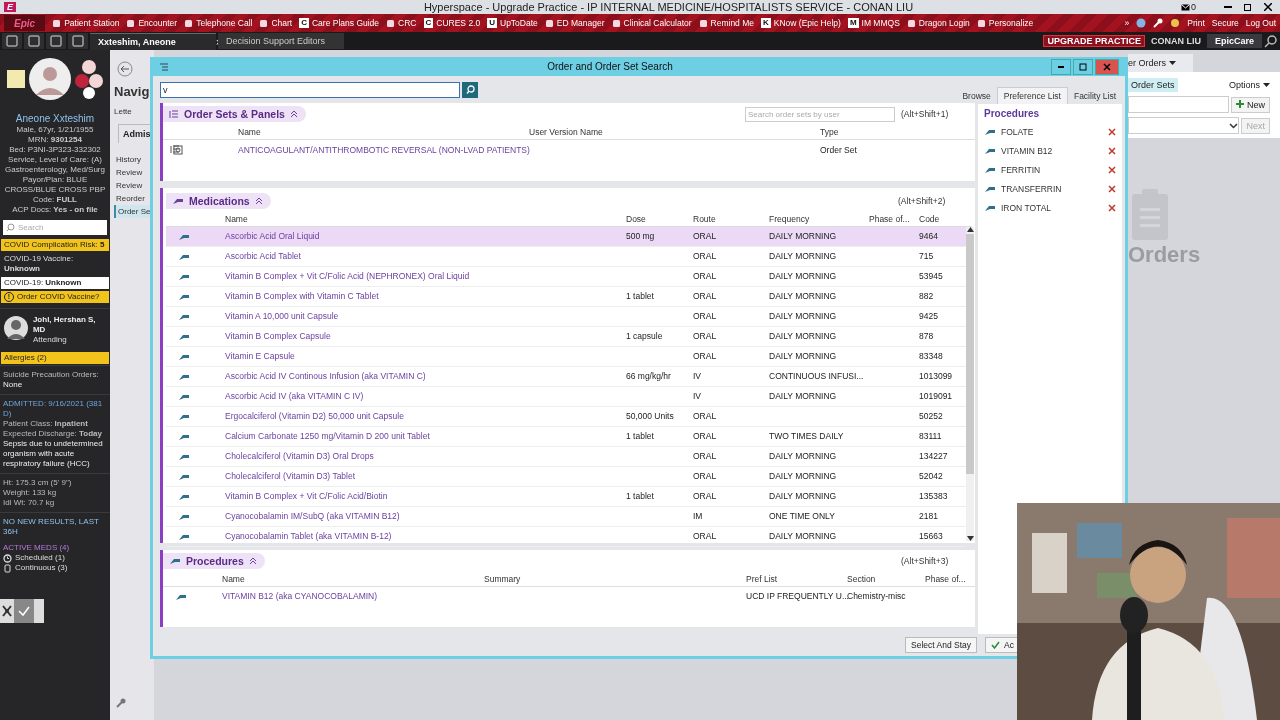  I want to click on toolbar-button: ED Manager, so click(574, 23).